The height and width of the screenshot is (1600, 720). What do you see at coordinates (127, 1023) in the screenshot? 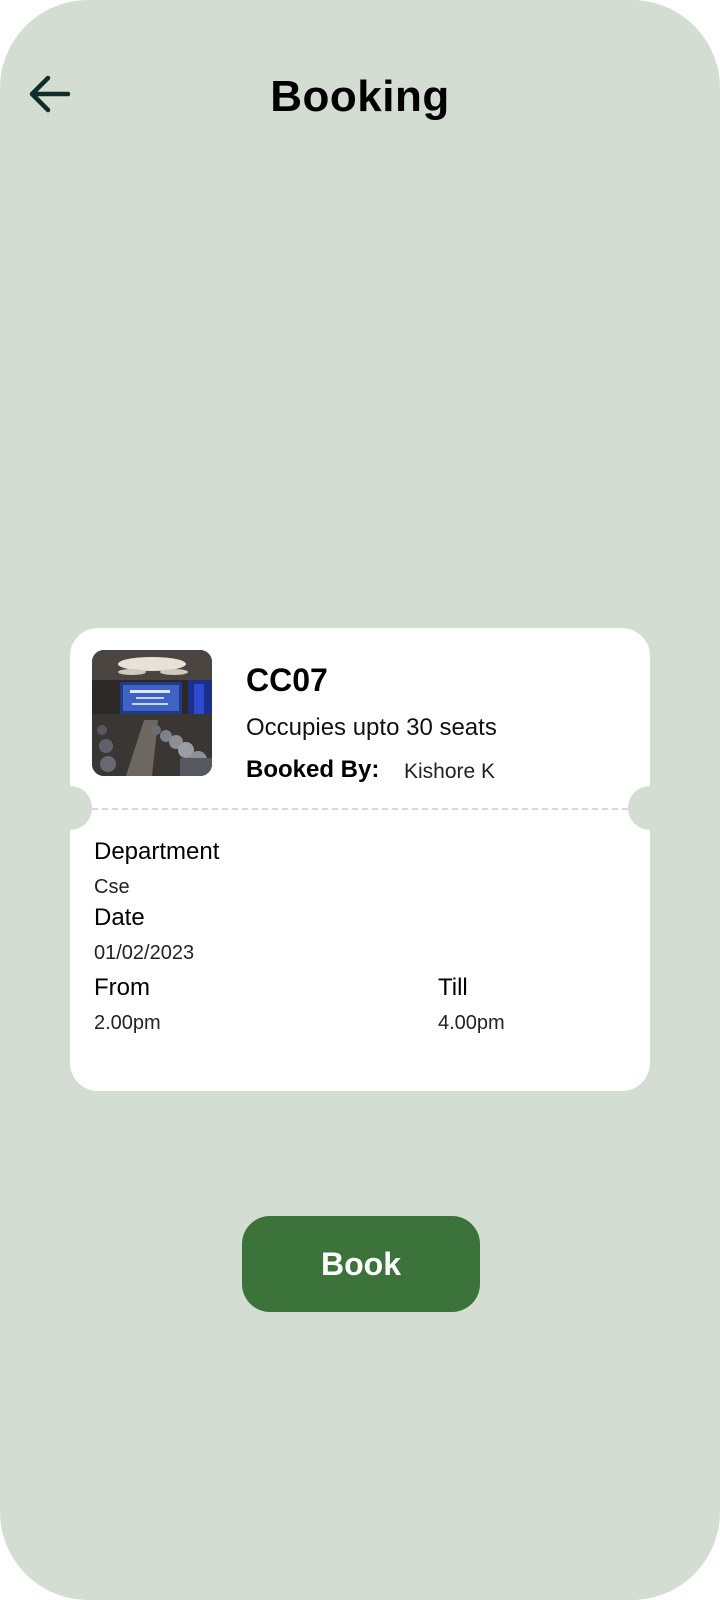
I see `from-value: 2.00pm` at bounding box center [127, 1023].